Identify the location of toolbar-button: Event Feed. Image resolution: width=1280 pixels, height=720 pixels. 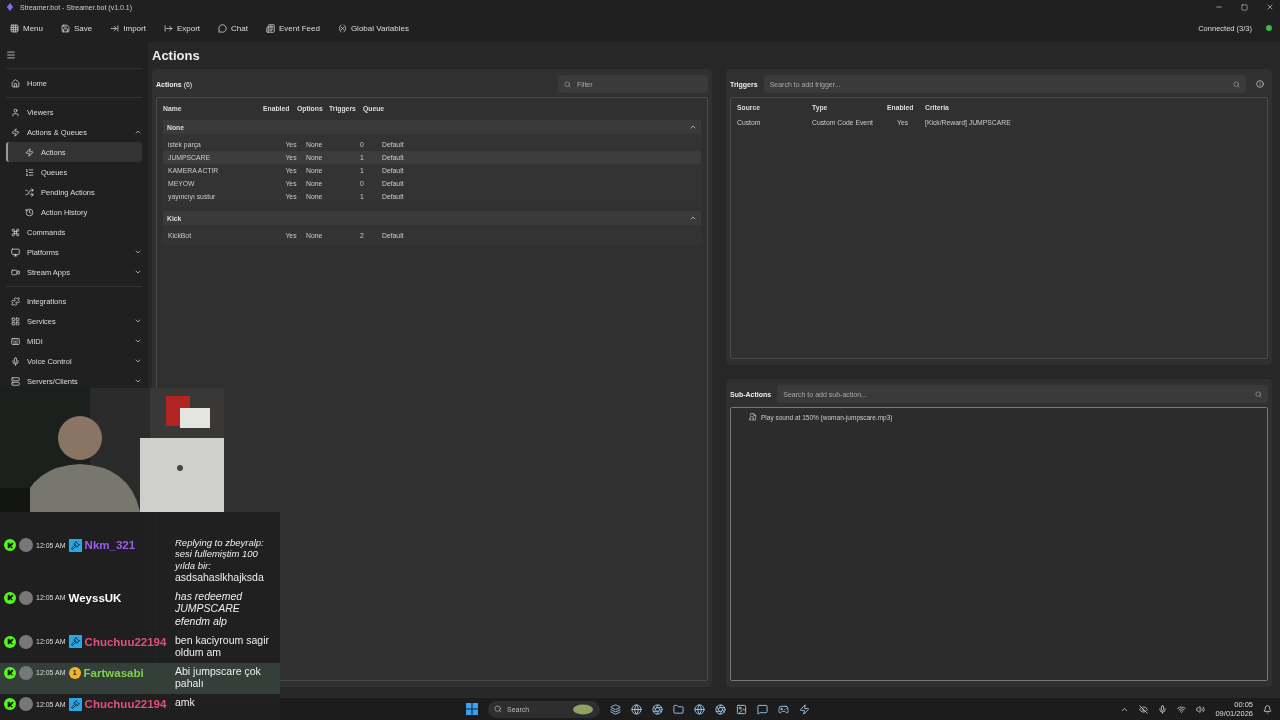
(292, 28).